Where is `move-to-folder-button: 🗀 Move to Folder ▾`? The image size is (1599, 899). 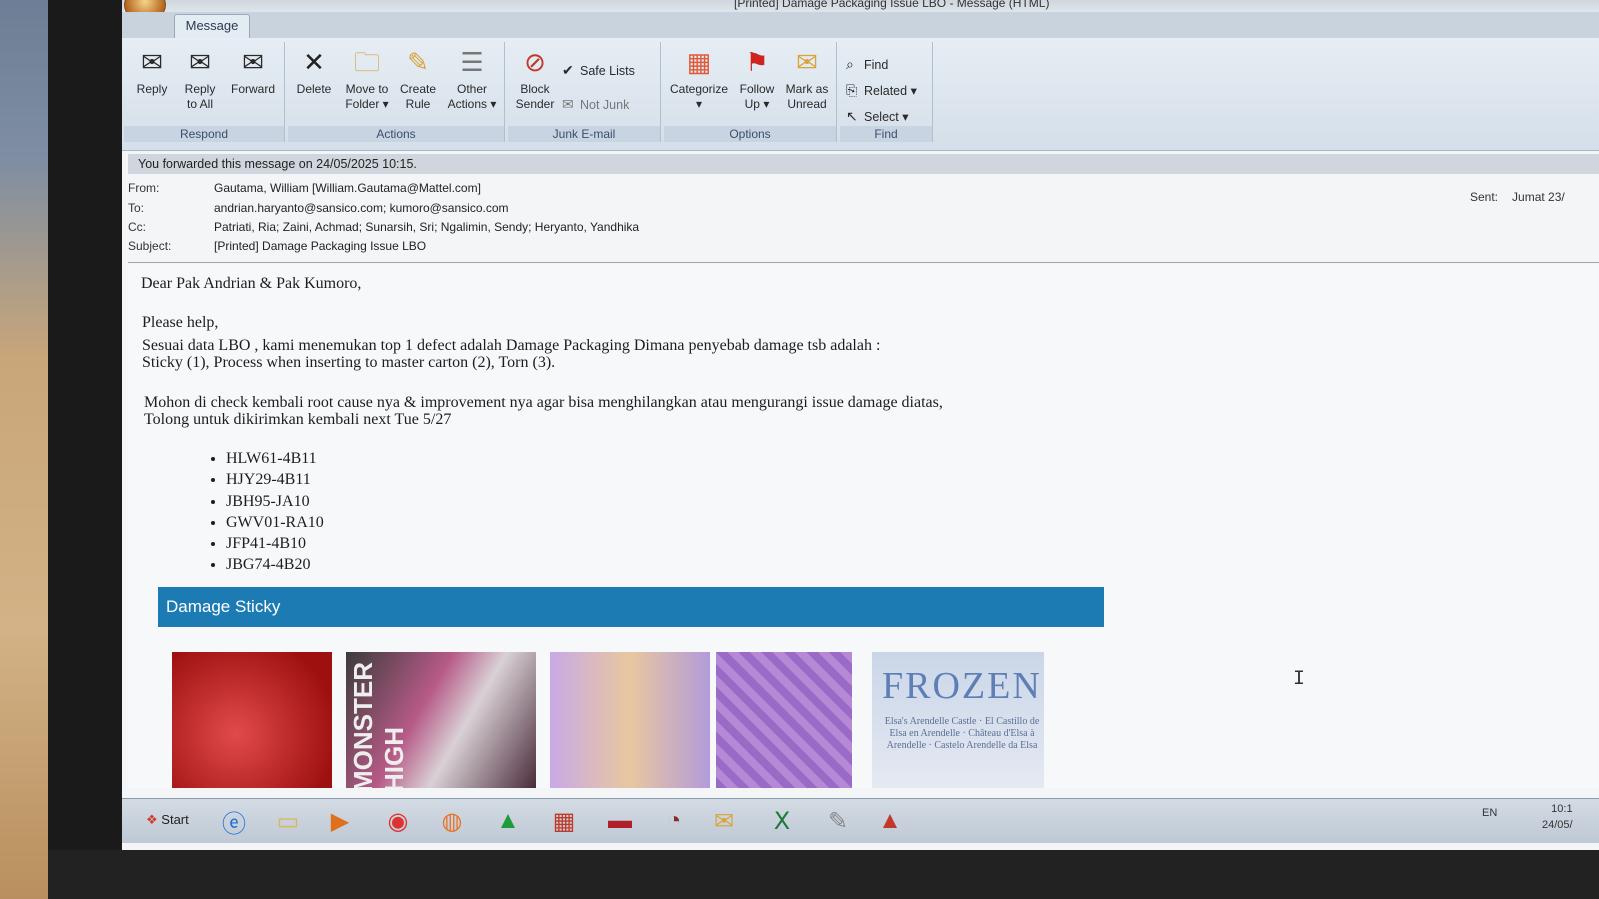 move-to-folder-button: 🗀 Move to Folder ▾ is located at coordinates (367, 79).